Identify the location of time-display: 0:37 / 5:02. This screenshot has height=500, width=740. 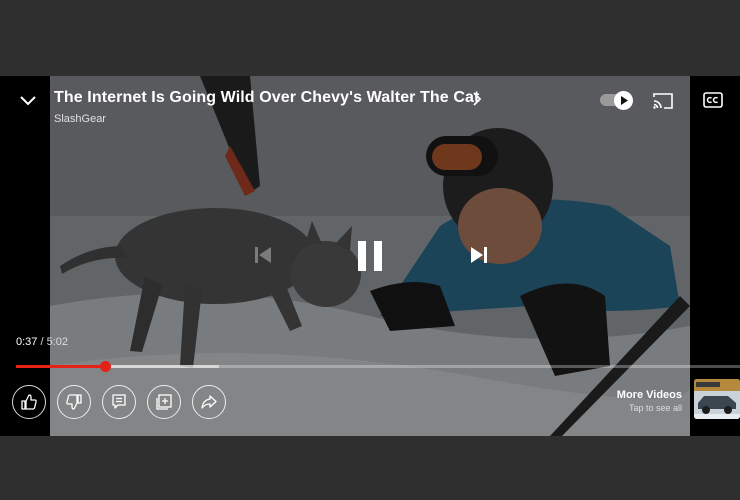
(42, 342).